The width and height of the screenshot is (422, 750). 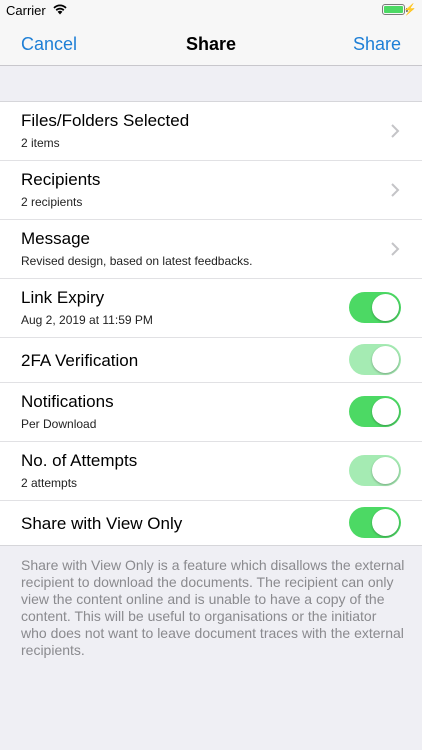 I want to click on row-recipients: Recipients 2 recipients, so click(x=211, y=190).